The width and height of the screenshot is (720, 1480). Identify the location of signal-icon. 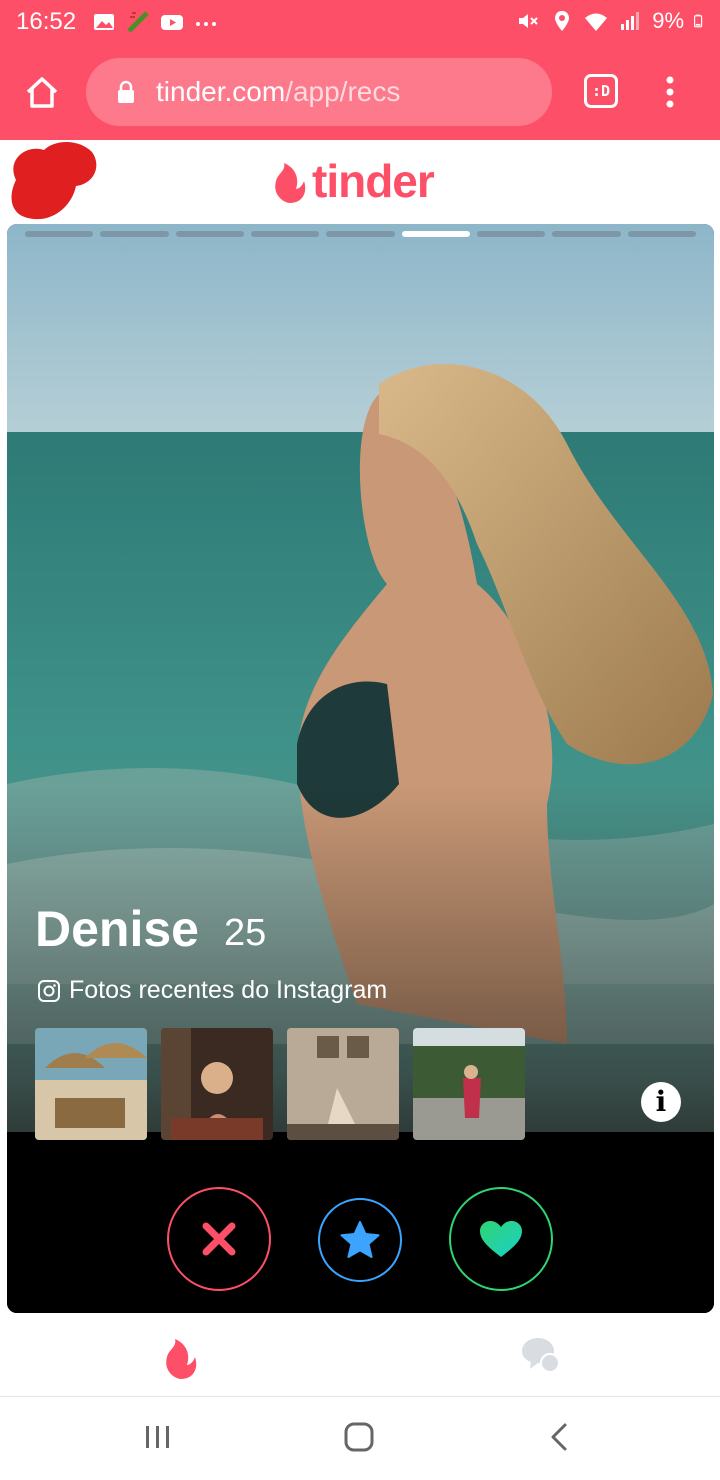
(630, 21).